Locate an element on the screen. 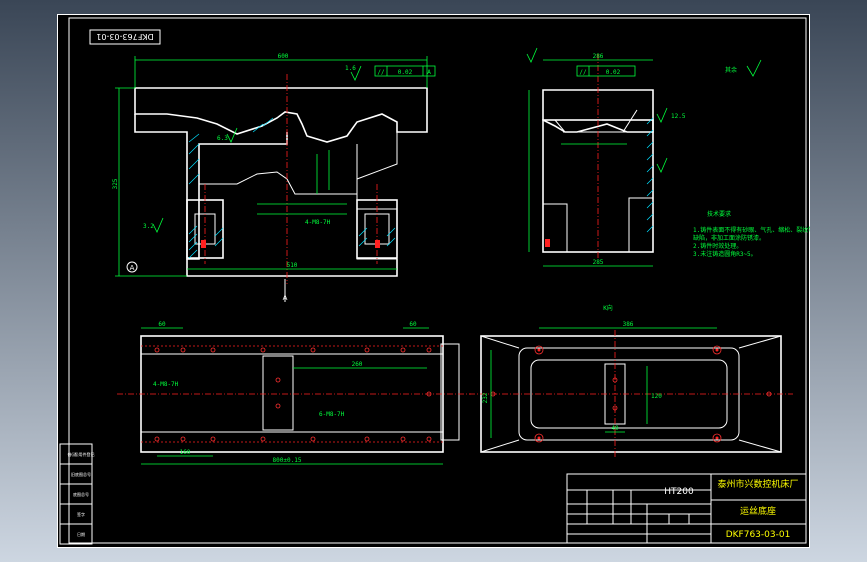 The width and height of the screenshot is (867, 562). tech-req-title: 技术要求 is located at coordinates (719, 214).